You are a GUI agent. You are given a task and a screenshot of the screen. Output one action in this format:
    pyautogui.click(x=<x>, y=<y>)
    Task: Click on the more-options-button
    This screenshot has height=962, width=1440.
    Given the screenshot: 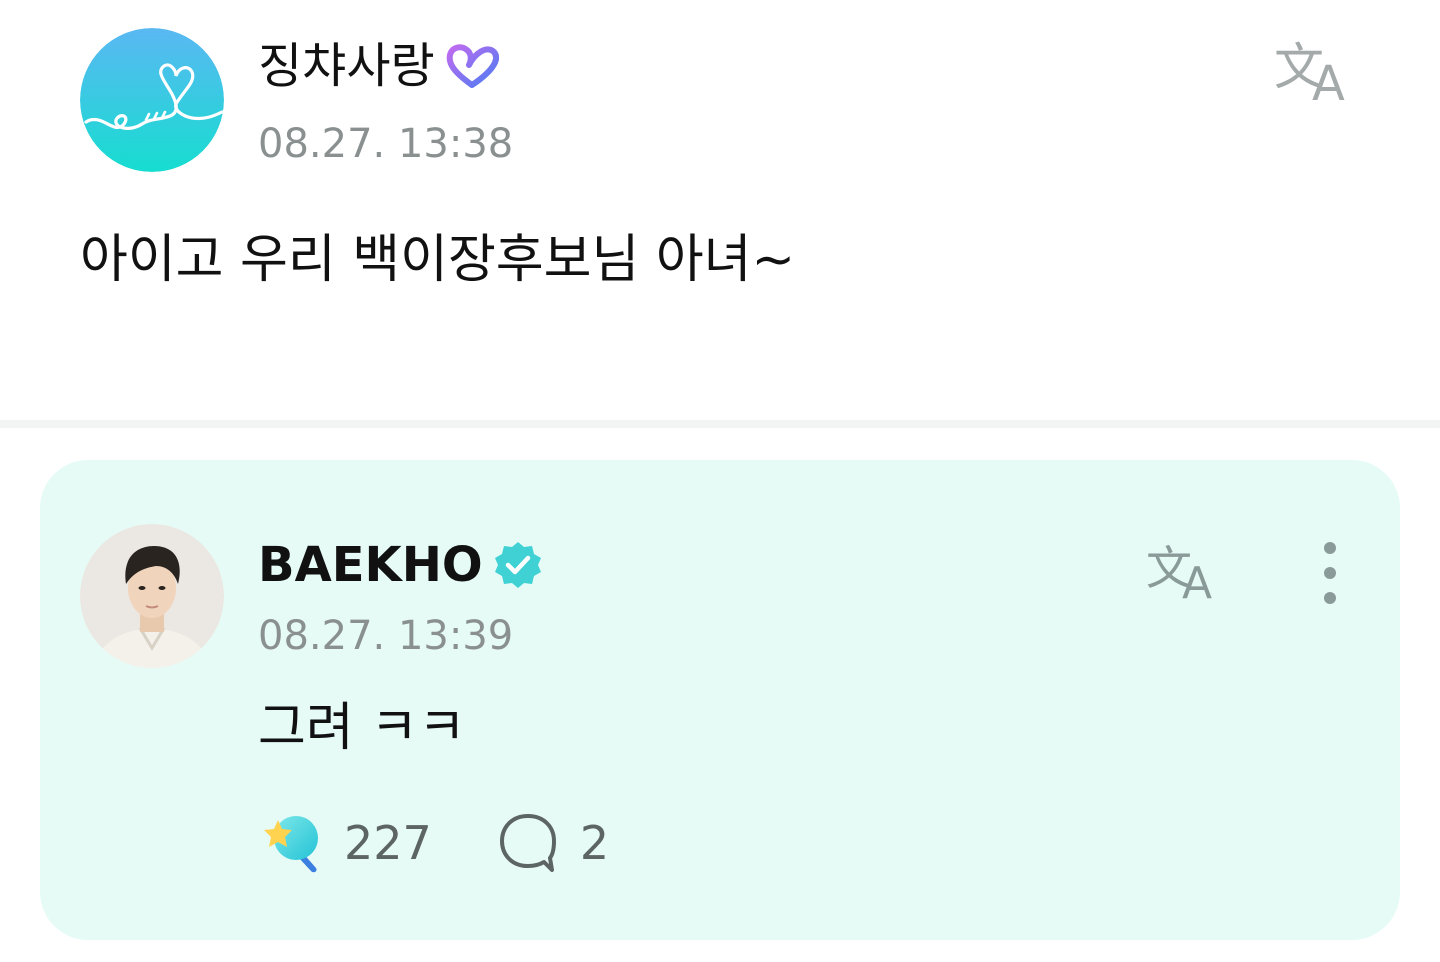 What is the action you would take?
    pyautogui.click(x=1330, y=573)
    